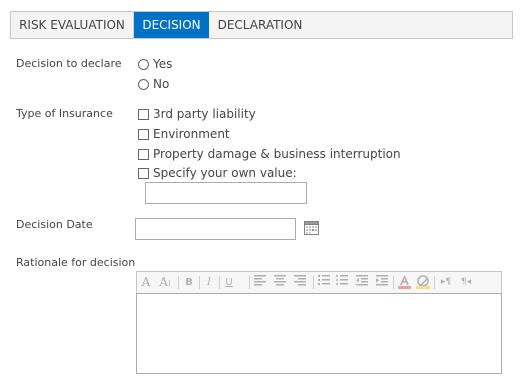 The height and width of the screenshot is (382, 522). I want to click on decision-date-label: Decision Date, so click(54, 224).